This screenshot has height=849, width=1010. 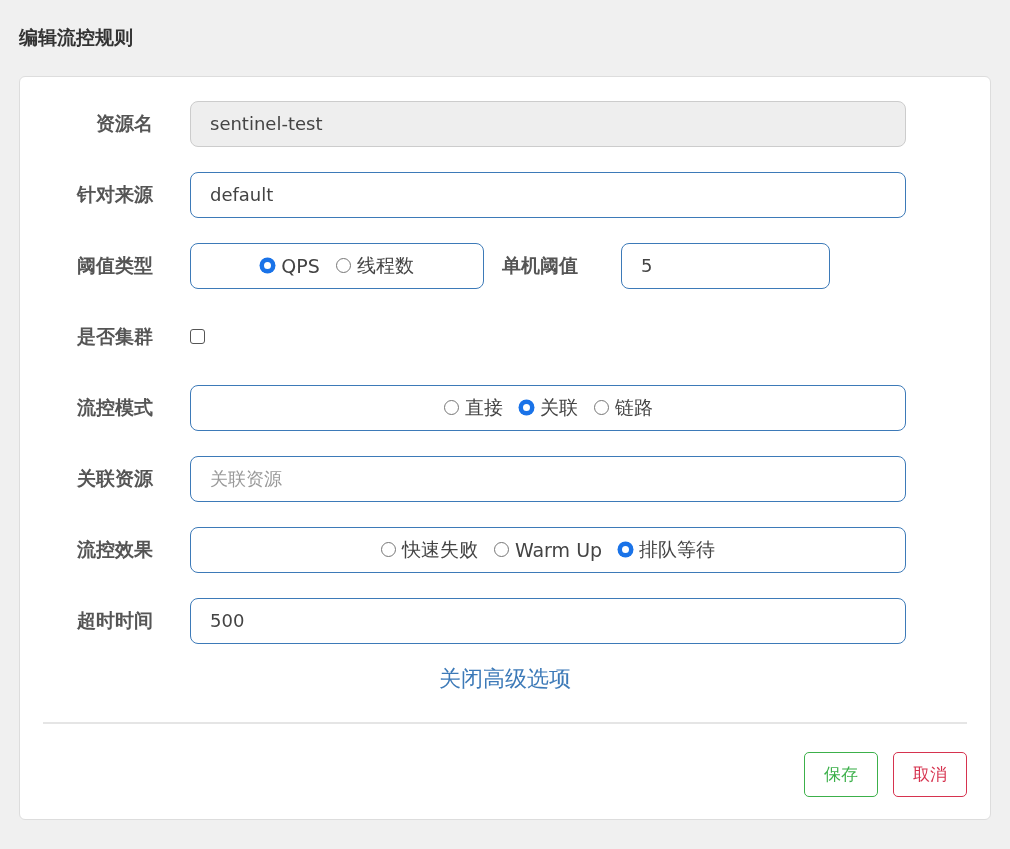 I want to click on field-label: 关联资源, so click(x=114, y=478).